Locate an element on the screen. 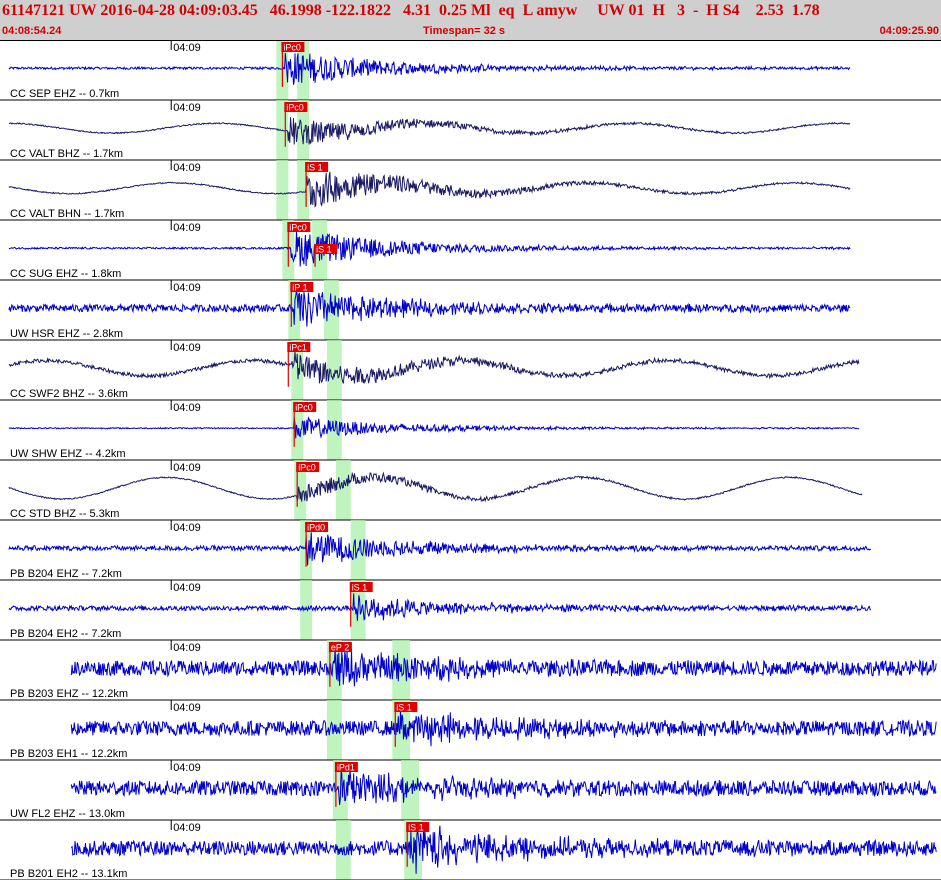  channel-panel: iS 1 04:09 CC VALT BHN -- 1.7km is located at coordinates (470, 190).